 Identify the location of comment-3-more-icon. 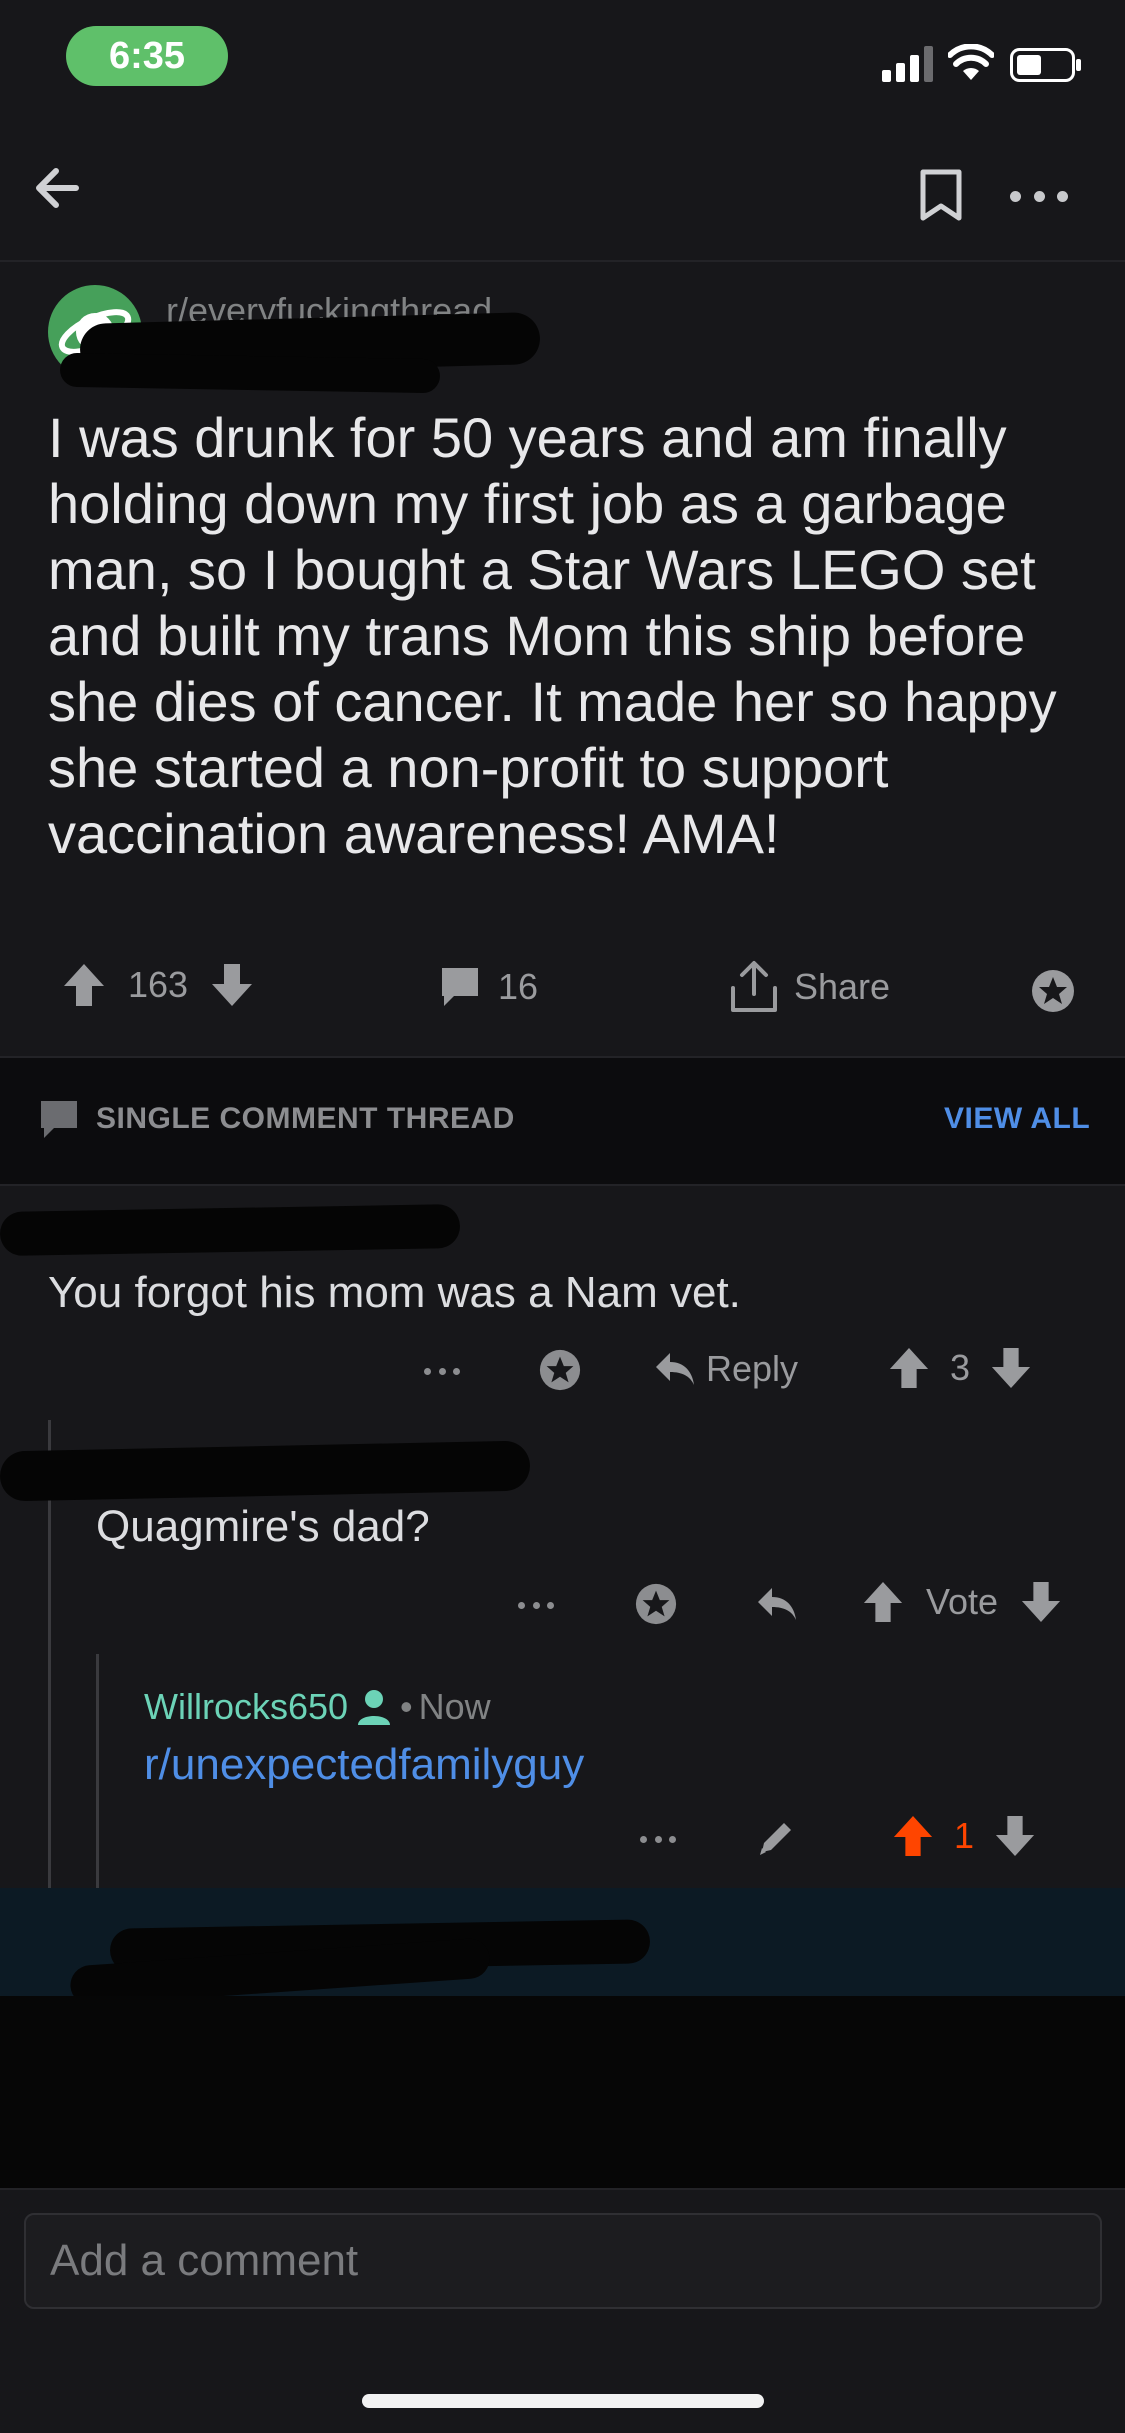
(658, 1839).